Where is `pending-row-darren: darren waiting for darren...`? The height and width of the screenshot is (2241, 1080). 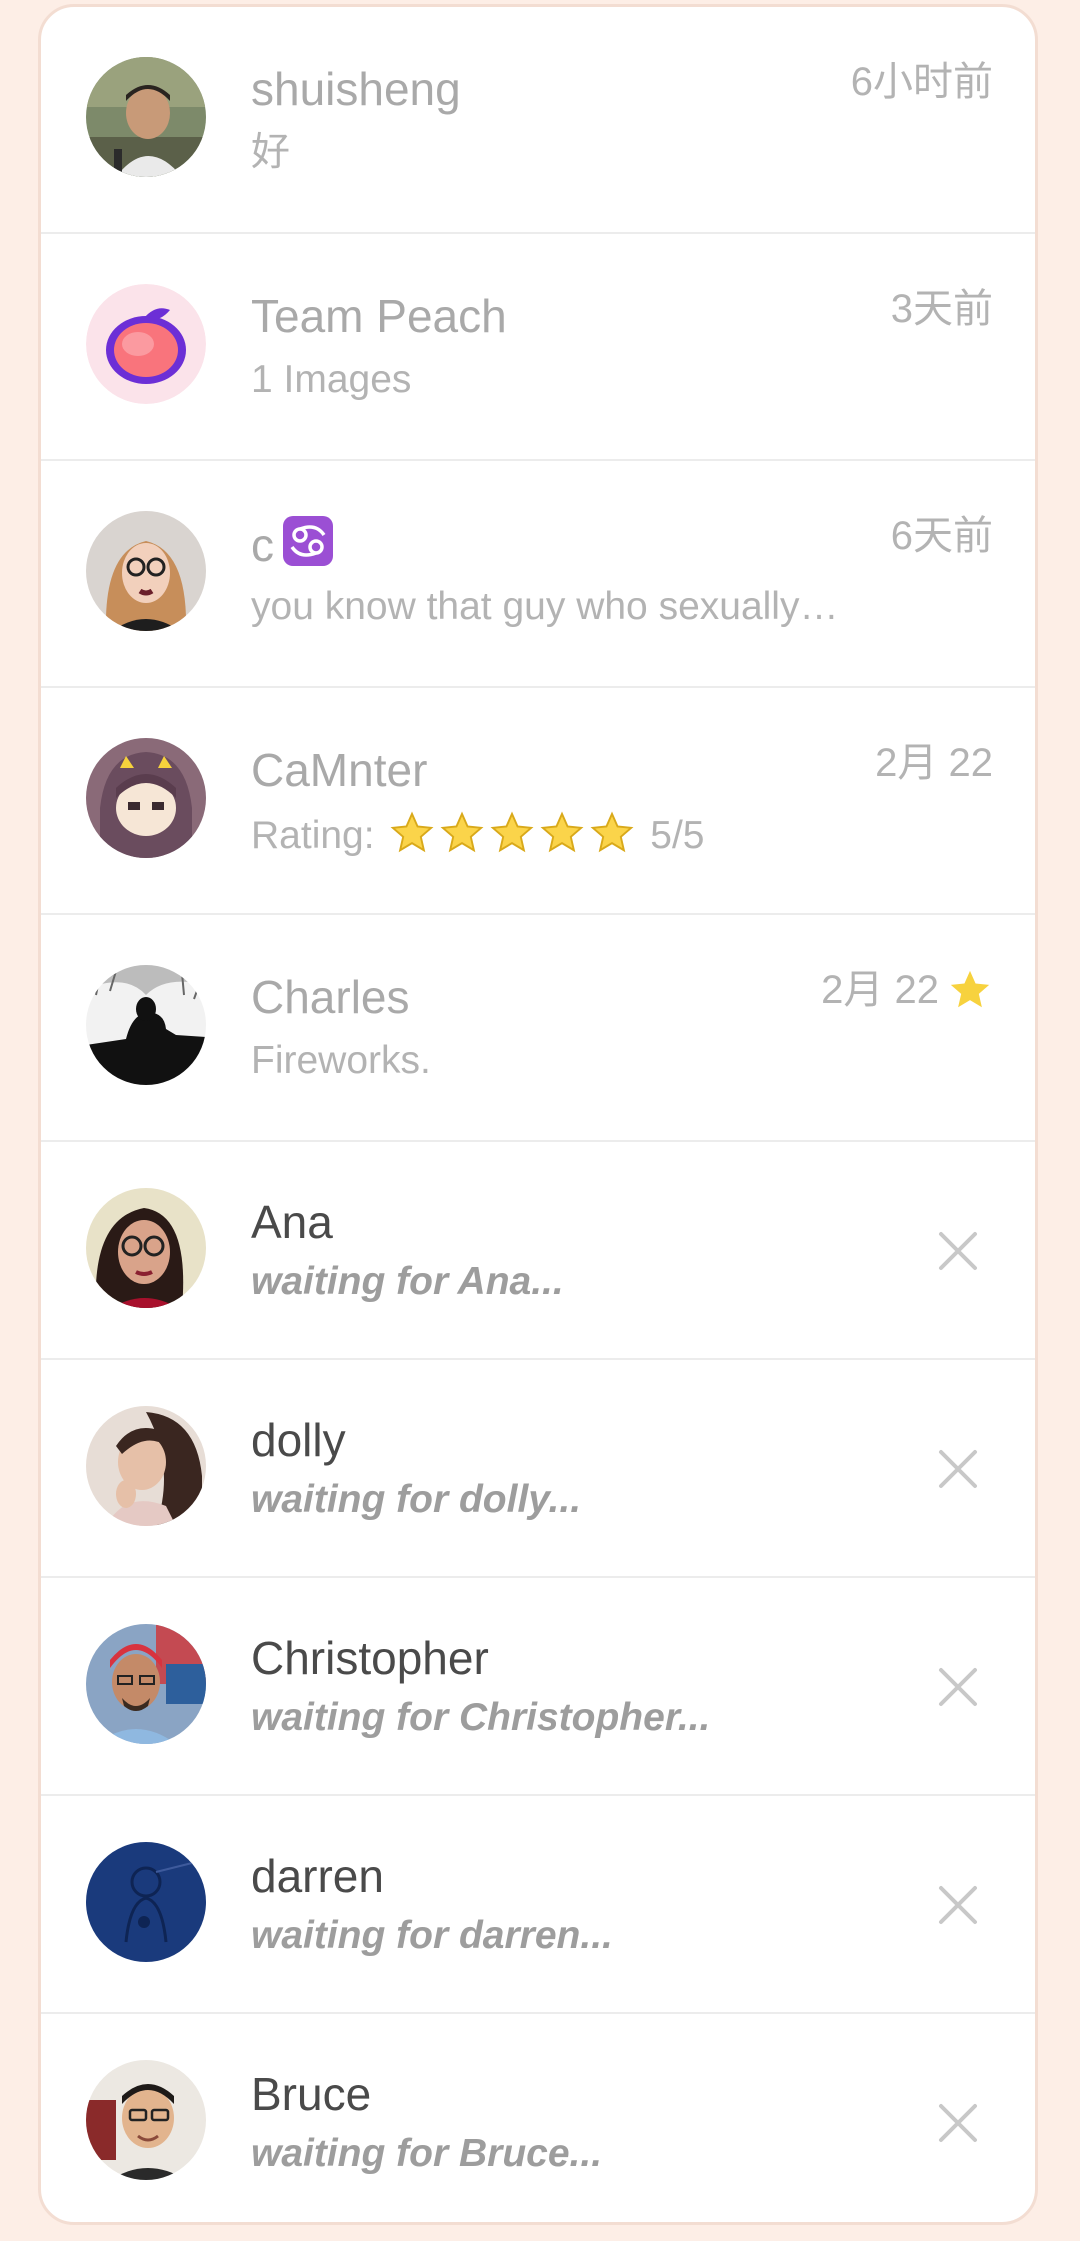
pending-row-darren: darren waiting for darren... is located at coordinates (538, 1905).